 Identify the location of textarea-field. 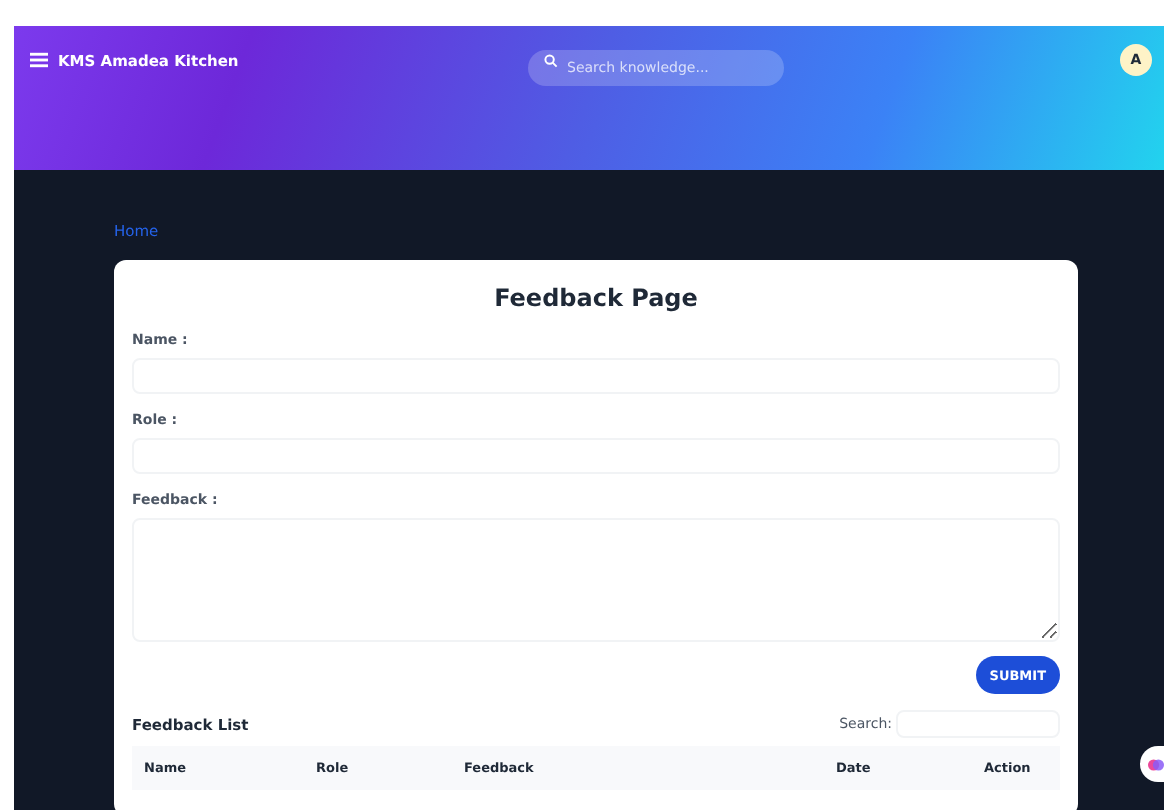
(596, 580).